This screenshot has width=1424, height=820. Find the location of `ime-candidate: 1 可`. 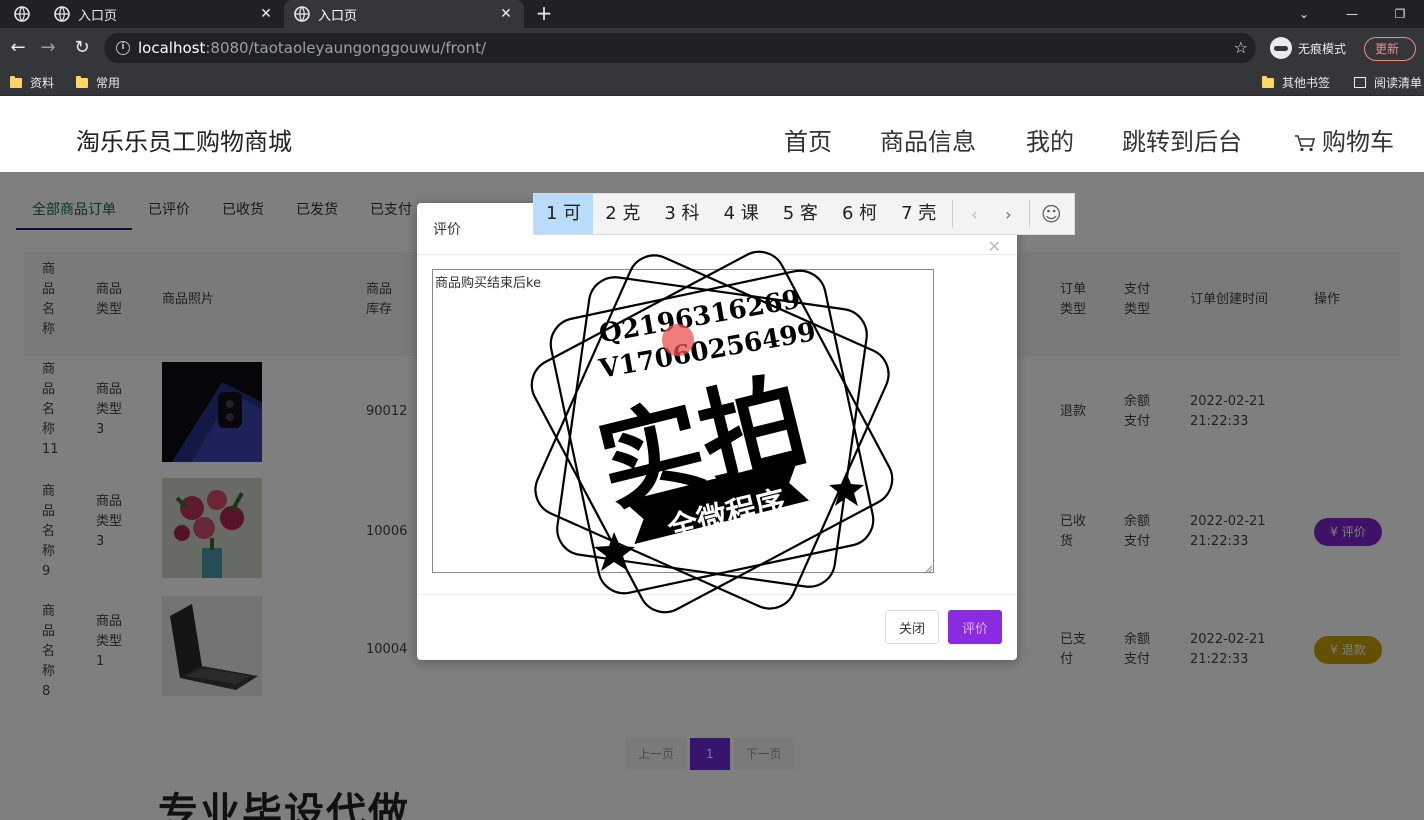

ime-candidate: 1 可 is located at coordinates (564, 214).